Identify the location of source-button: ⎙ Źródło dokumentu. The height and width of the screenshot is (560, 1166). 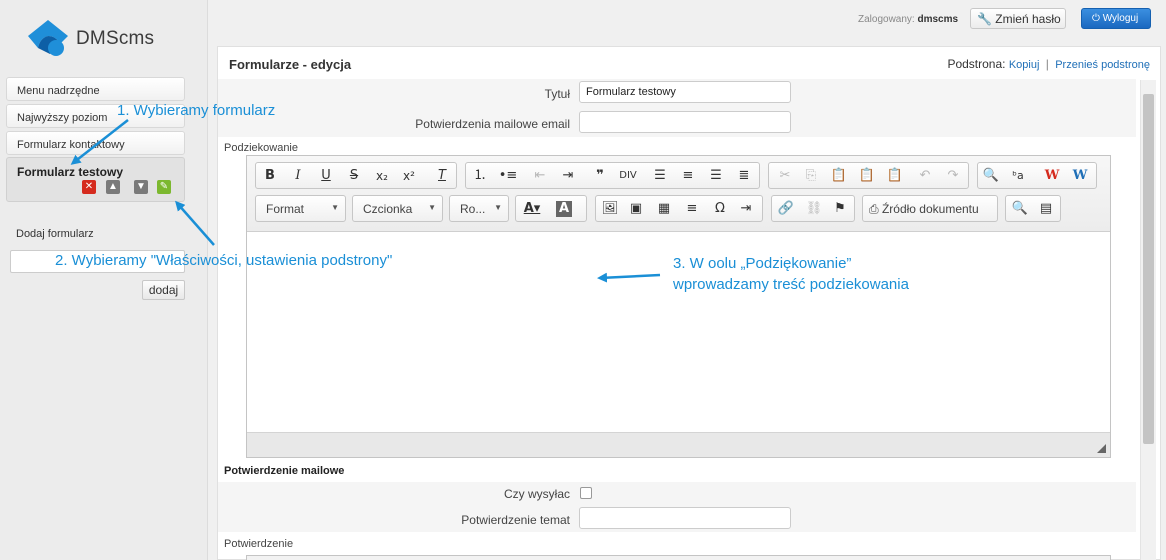
(930, 208).